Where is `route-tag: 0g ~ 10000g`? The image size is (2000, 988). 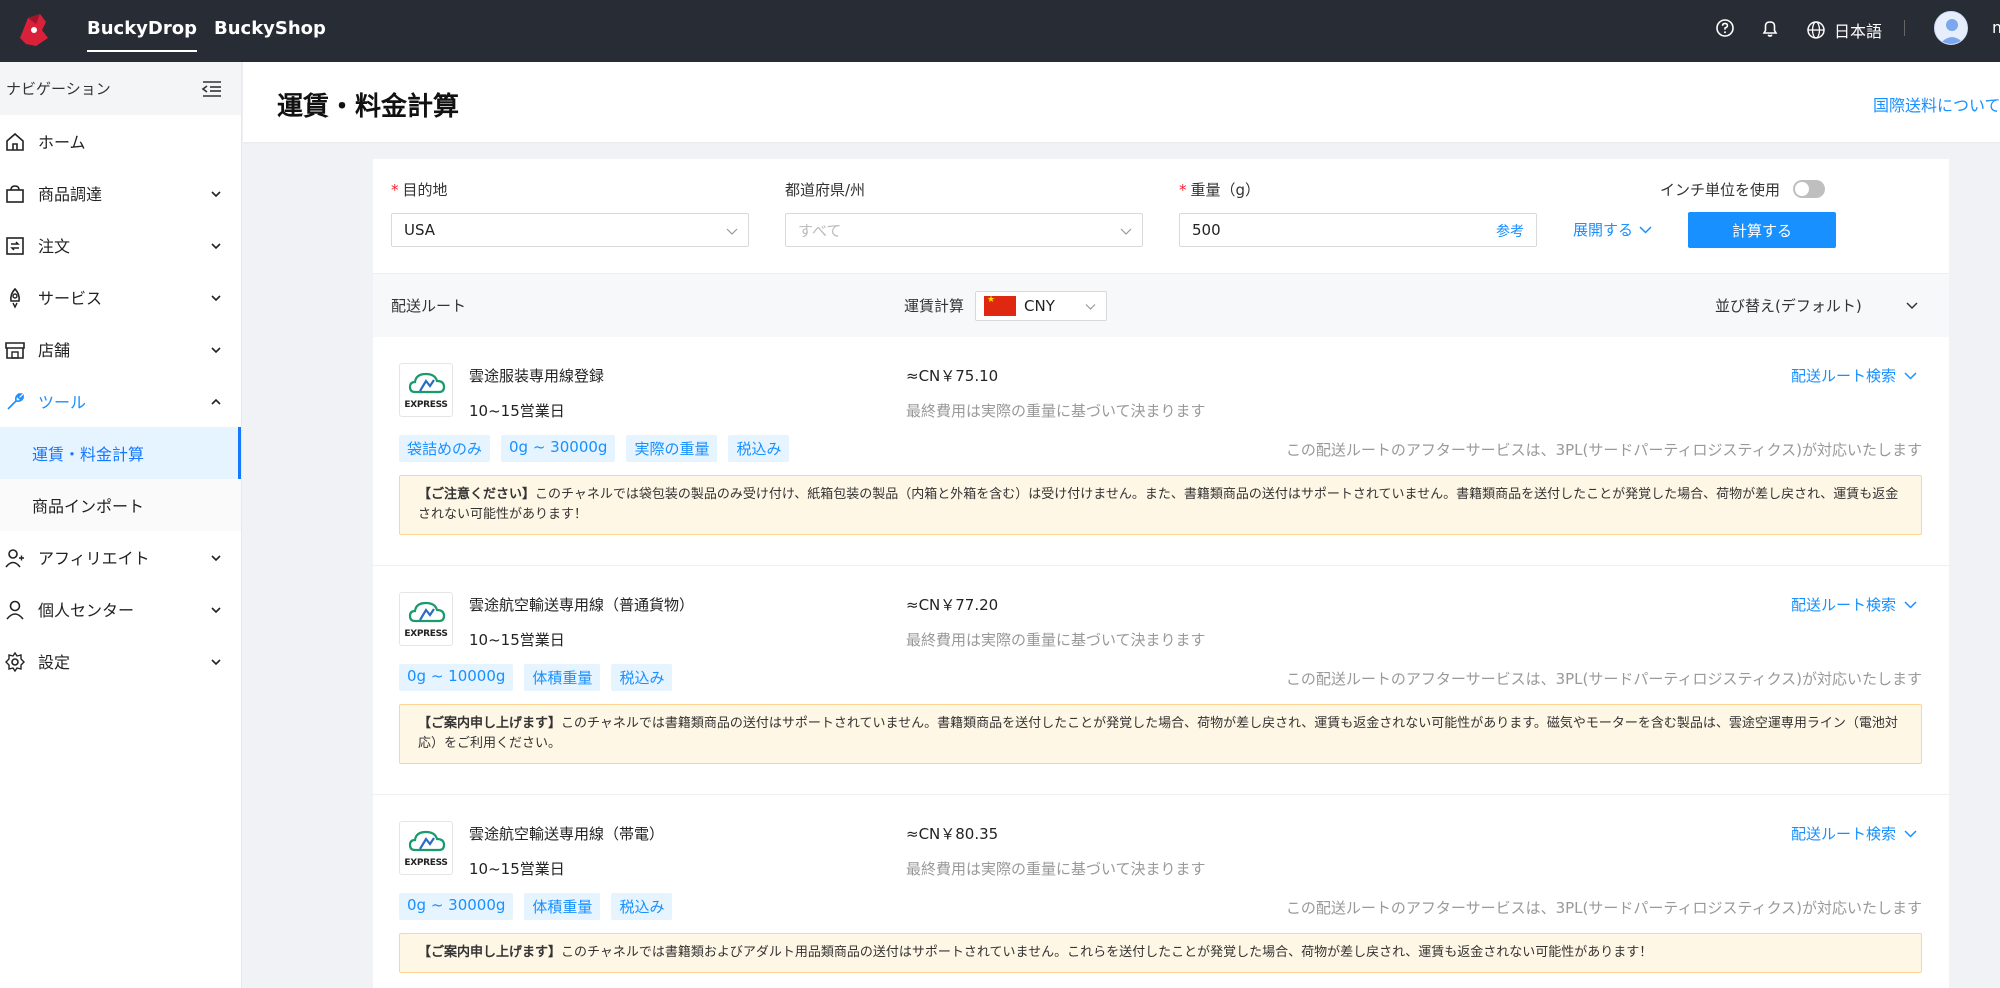
route-tag: 0g ~ 10000g is located at coordinates (456, 677).